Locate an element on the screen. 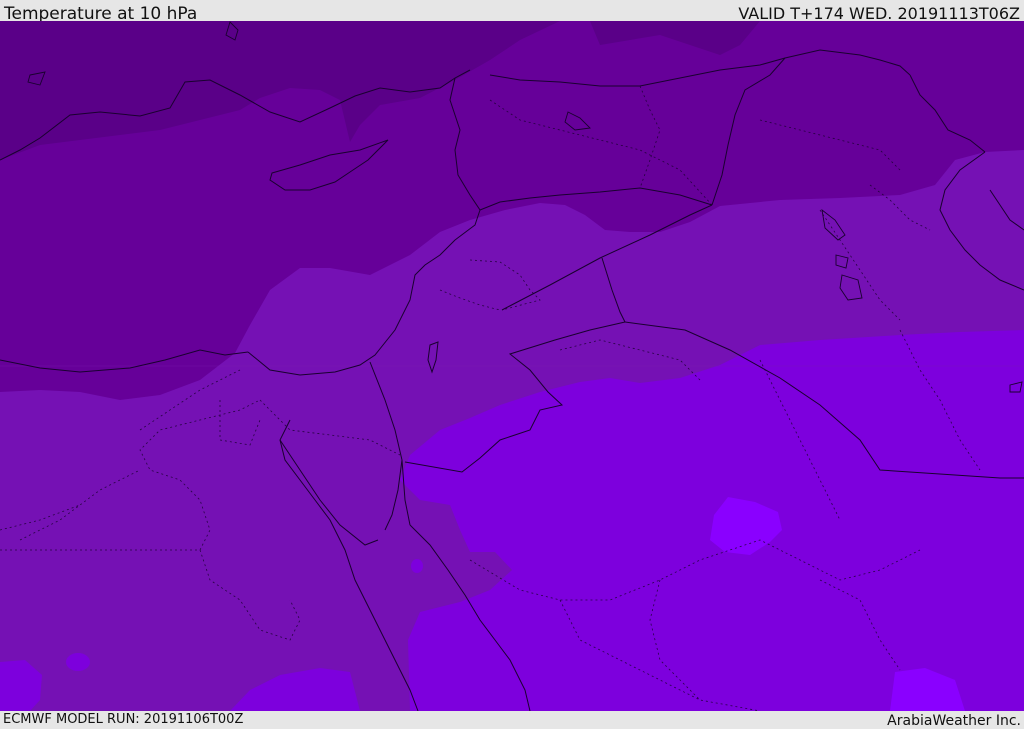  model-run-label: ECMWF MODEL RUN: 20191106T00Z is located at coordinates (123, 719).